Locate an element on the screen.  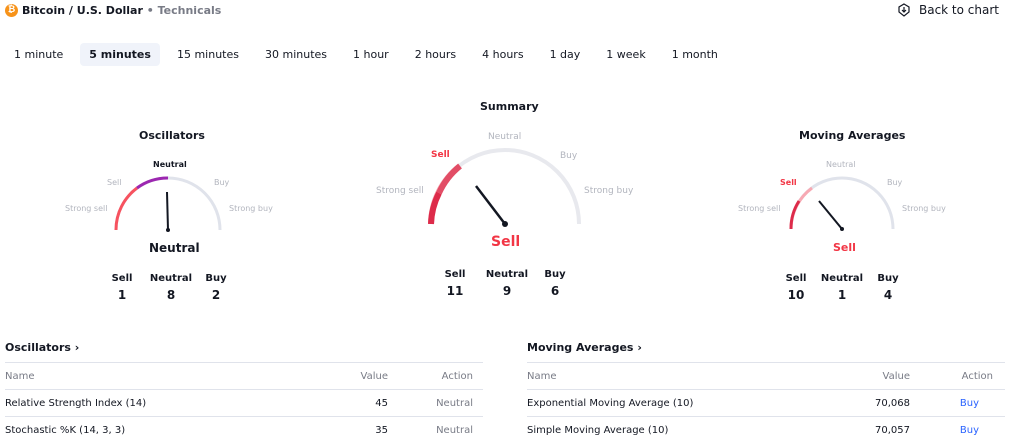
oscillators-needle is located at coordinates (167, 211).